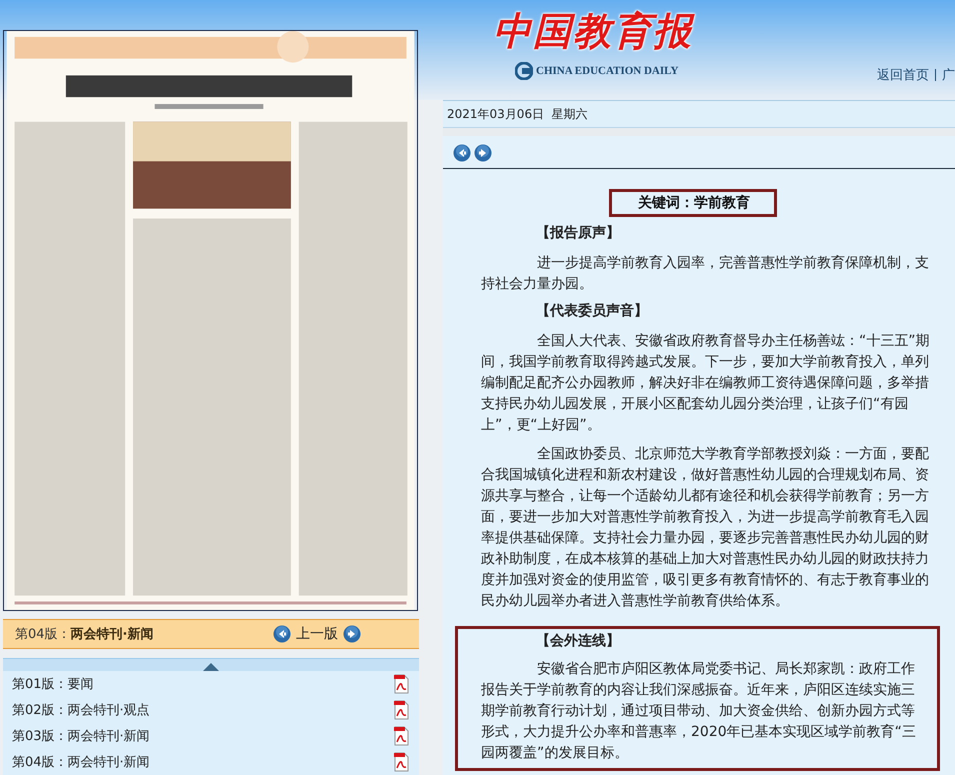 Image resolution: width=955 pixels, height=775 pixels. Describe the element at coordinates (903, 75) in the screenshot. I see `nav-link: 返回首页` at that location.